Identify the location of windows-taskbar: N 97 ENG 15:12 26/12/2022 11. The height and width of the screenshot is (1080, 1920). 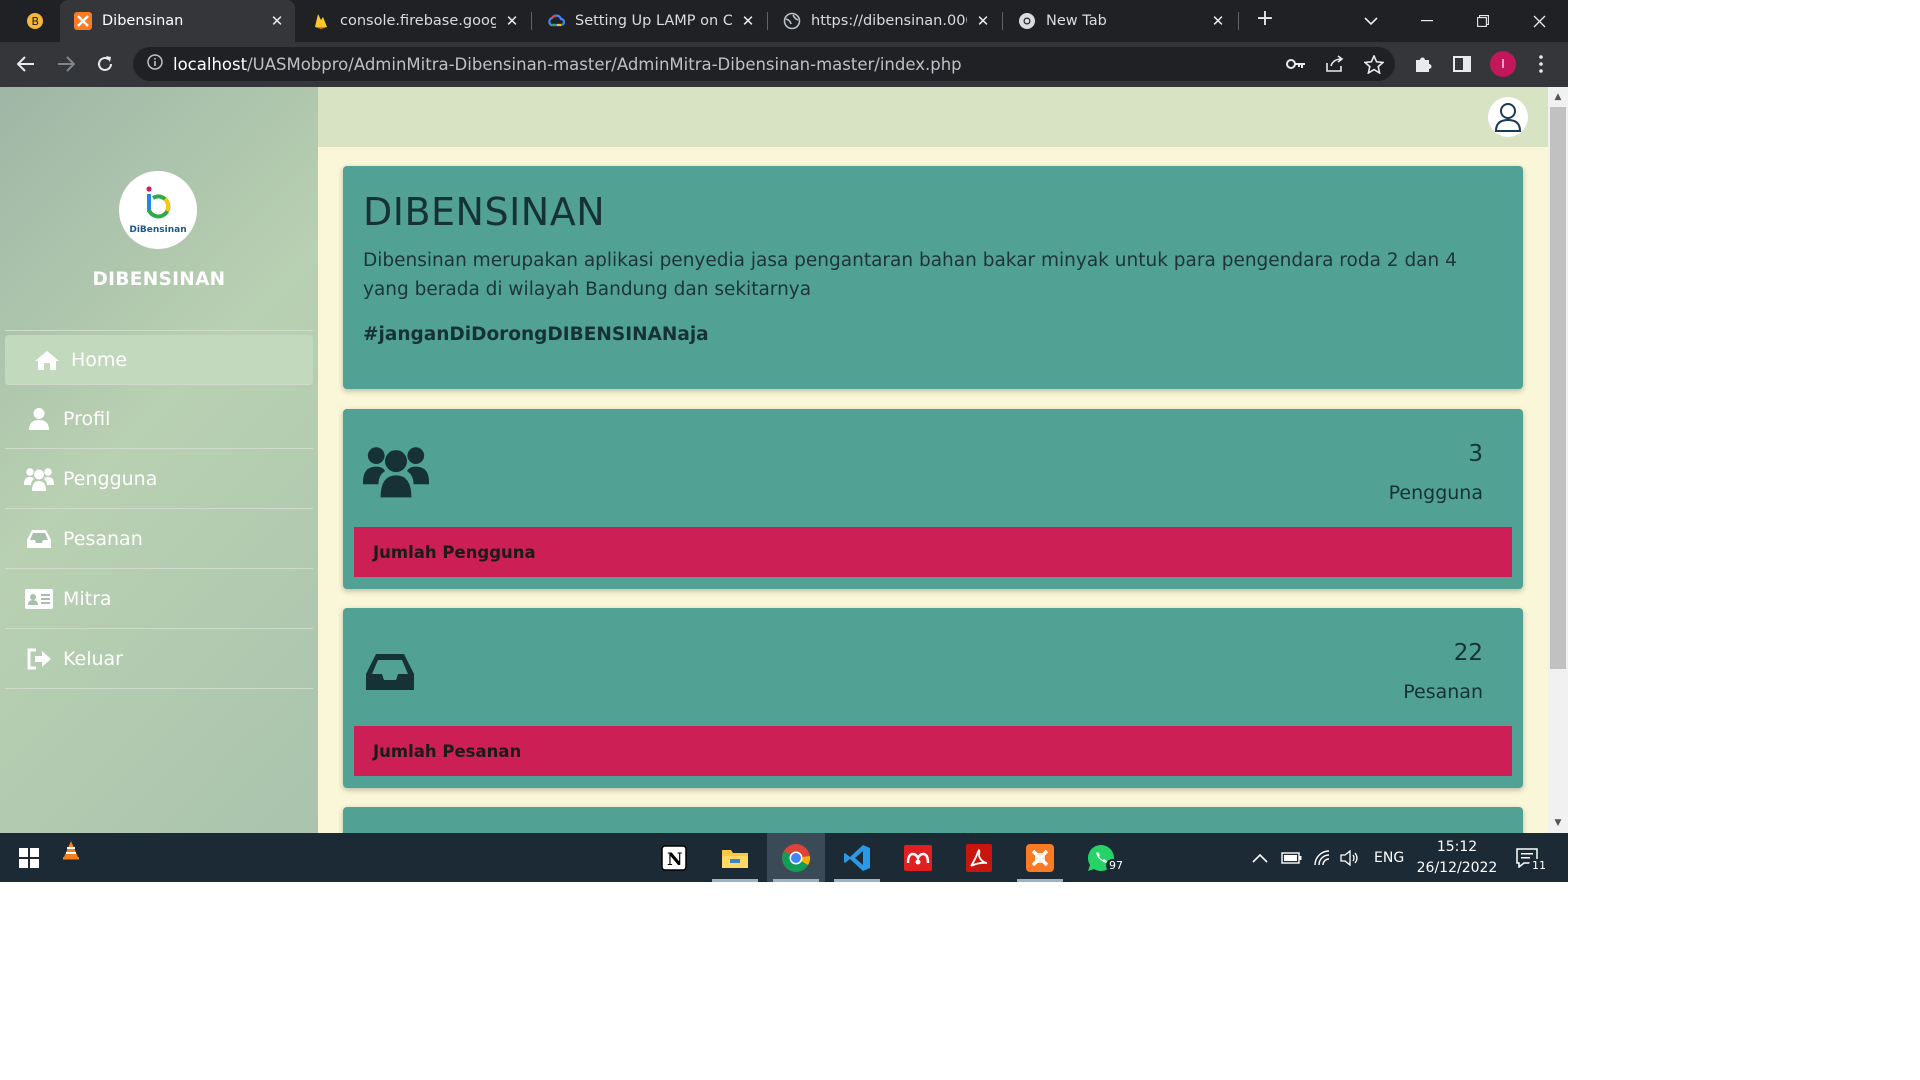
(784, 857).